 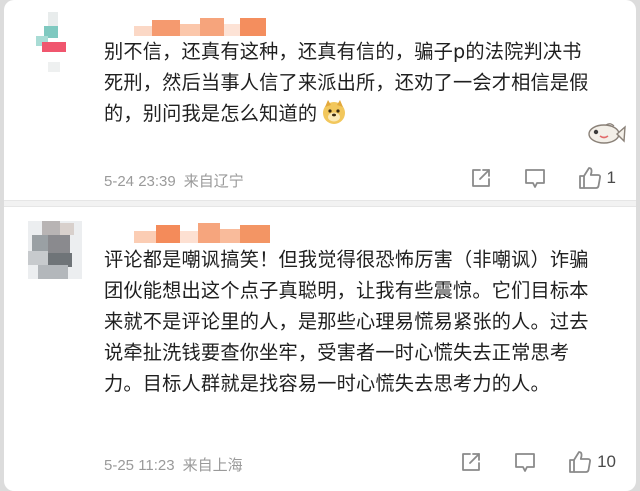 I want to click on comment-actions: 10, so click(x=522, y=462).